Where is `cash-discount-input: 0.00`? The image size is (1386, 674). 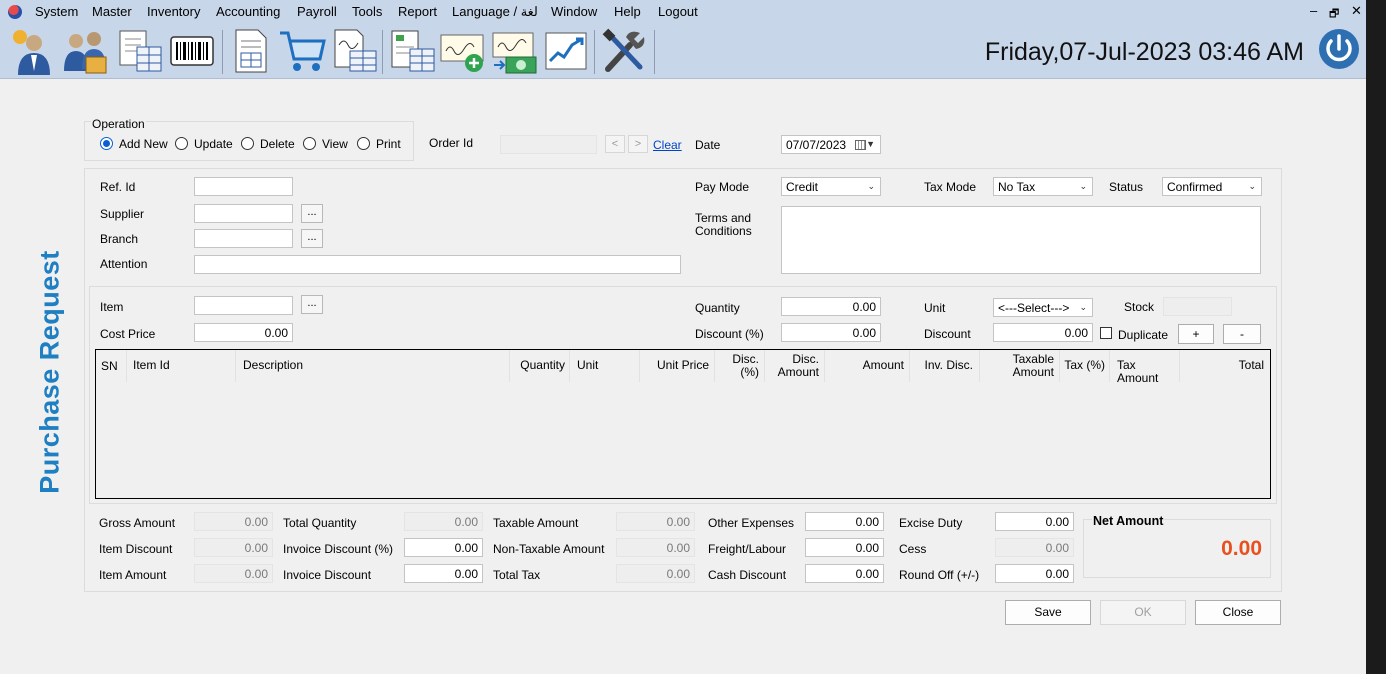
cash-discount-input: 0.00 is located at coordinates (844, 573).